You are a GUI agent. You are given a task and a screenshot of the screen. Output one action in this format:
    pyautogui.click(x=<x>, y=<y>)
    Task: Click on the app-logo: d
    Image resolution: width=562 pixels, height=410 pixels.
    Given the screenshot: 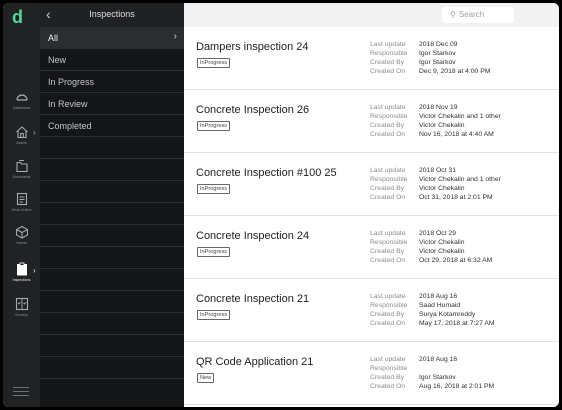 What is the action you would take?
    pyautogui.click(x=17, y=17)
    